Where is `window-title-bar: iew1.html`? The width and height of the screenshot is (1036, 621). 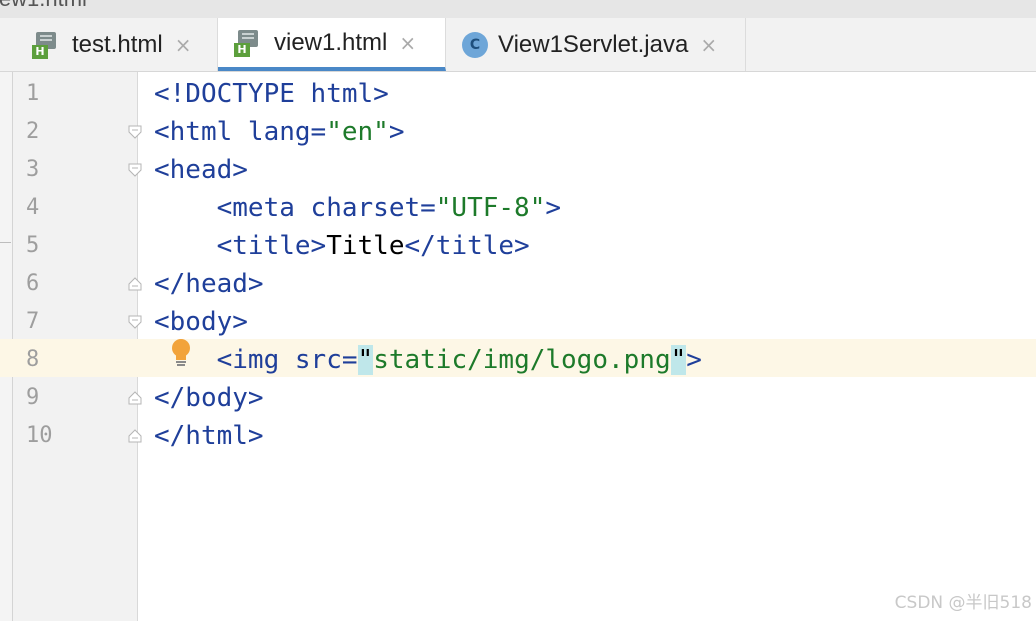
window-title-bar: iew1.html is located at coordinates (518, 9).